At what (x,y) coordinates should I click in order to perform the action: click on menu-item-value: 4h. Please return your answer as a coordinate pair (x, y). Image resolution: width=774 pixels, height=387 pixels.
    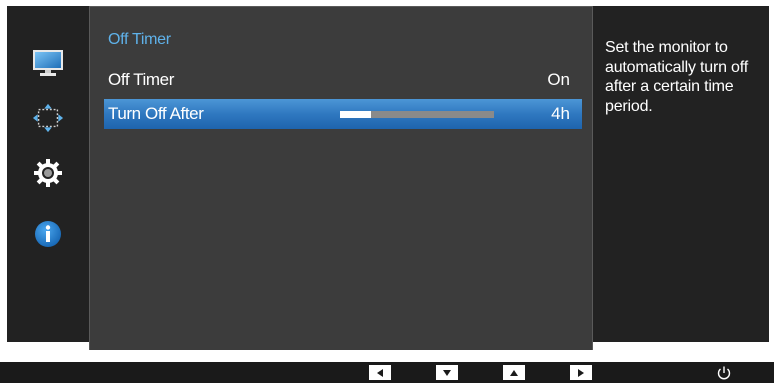
    Looking at the image, I should click on (560, 113).